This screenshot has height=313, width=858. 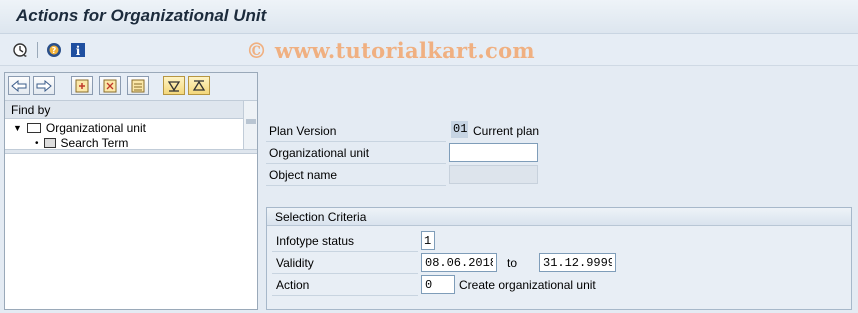 I want to click on info-icon: i, so click(x=78, y=50).